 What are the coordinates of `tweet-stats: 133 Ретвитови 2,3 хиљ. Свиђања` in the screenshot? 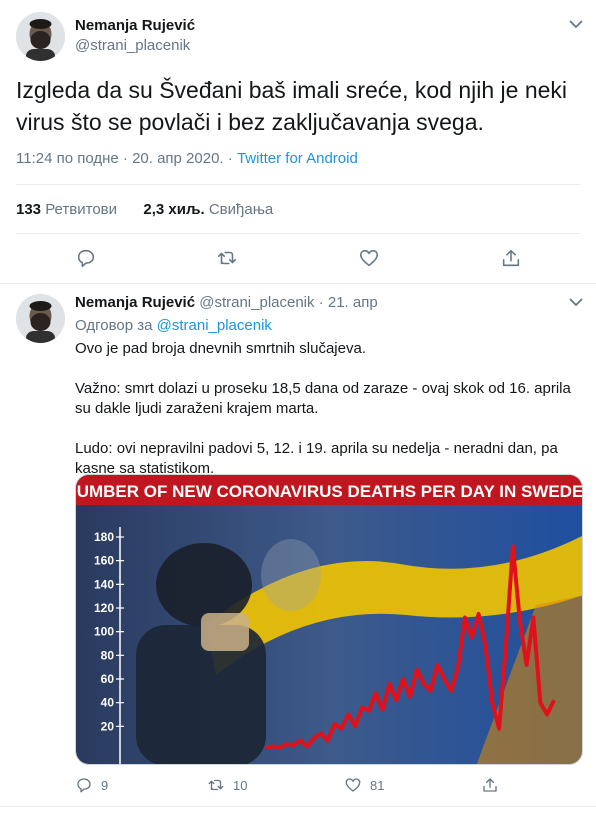 It's located at (144, 209).